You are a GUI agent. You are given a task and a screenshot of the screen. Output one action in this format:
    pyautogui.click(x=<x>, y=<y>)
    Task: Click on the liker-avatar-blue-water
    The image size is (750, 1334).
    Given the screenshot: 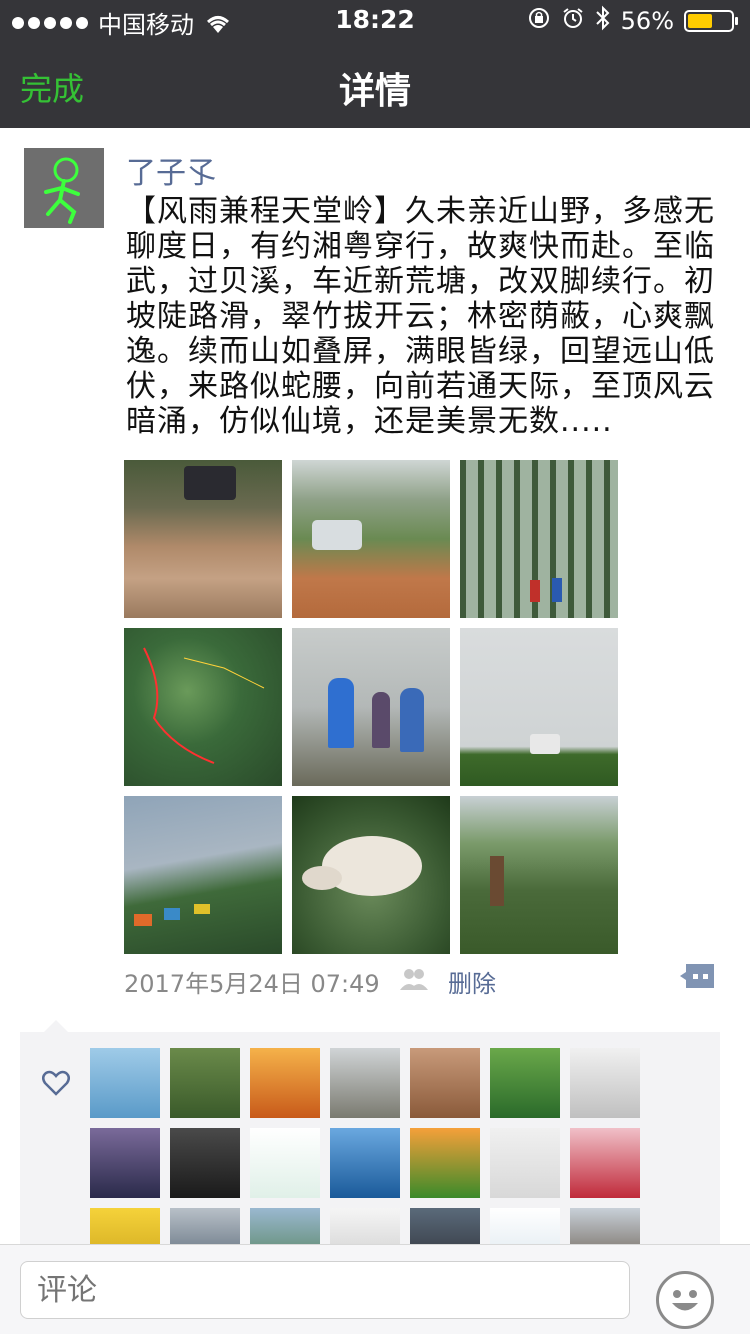 What is the action you would take?
    pyautogui.click(x=365, y=1163)
    